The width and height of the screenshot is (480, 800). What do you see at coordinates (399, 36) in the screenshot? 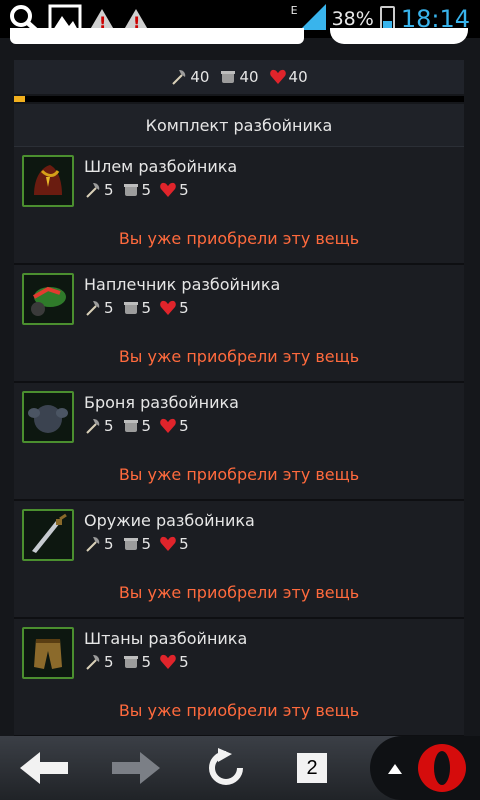
I see `top-button` at bounding box center [399, 36].